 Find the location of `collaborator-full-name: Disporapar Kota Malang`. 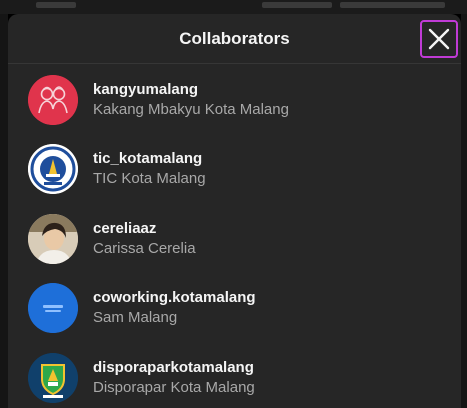

collaborator-full-name: Disporapar Kota Malang is located at coordinates (174, 387).